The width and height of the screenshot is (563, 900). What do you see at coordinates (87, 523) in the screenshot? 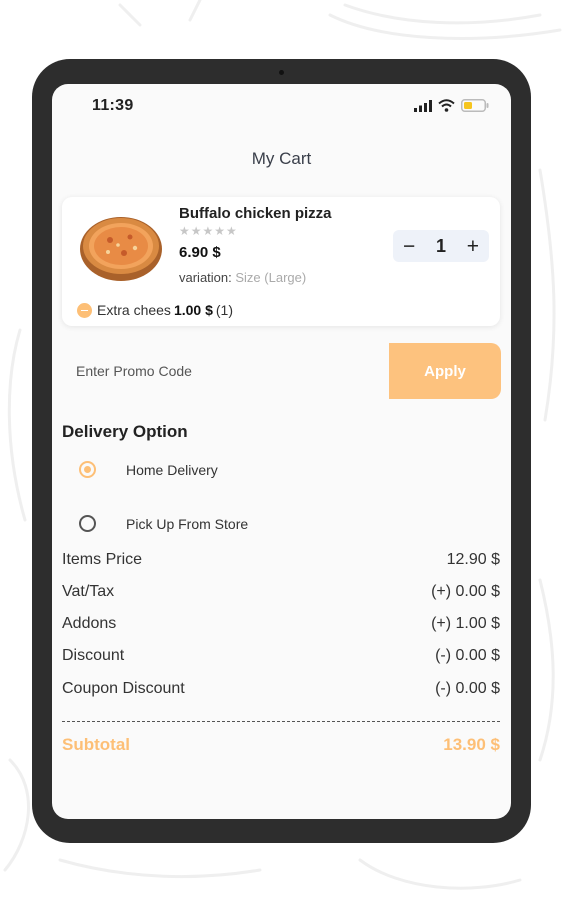
I see `radio-unselected-icon` at bounding box center [87, 523].